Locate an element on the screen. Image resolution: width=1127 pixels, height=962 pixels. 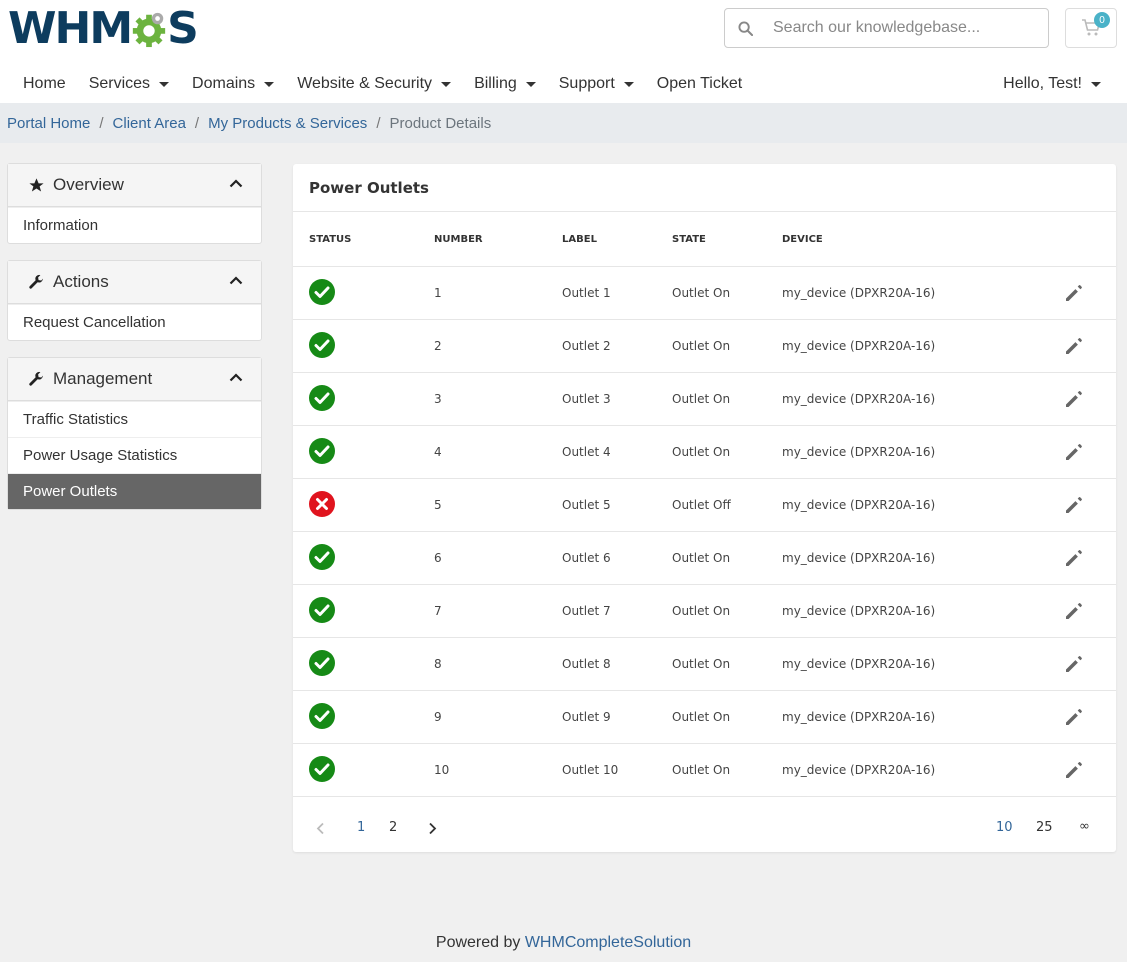
footer: Powered by WHMCompleteSolution is located at coordinates (563, 943).